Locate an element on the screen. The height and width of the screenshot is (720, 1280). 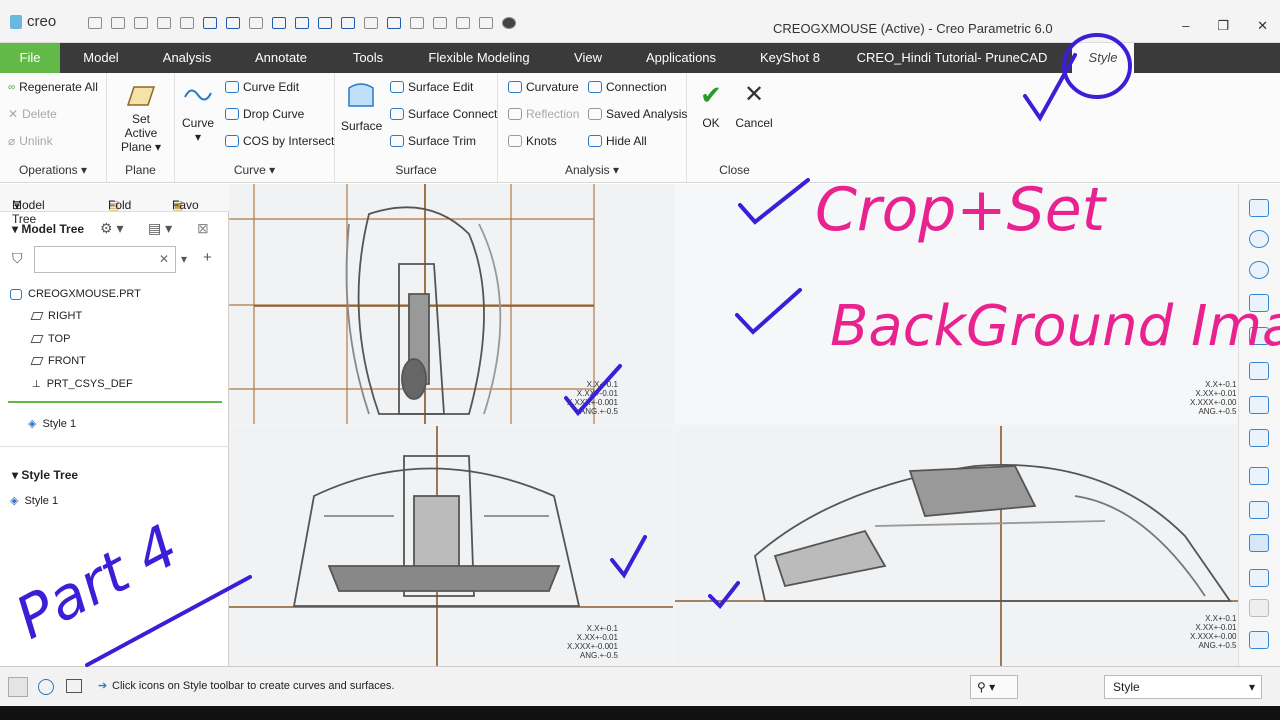
tab-creo-hindi-tutorial: CREO_Hindi Tutorial- PruneCAD is located at coordinates (952, 58).